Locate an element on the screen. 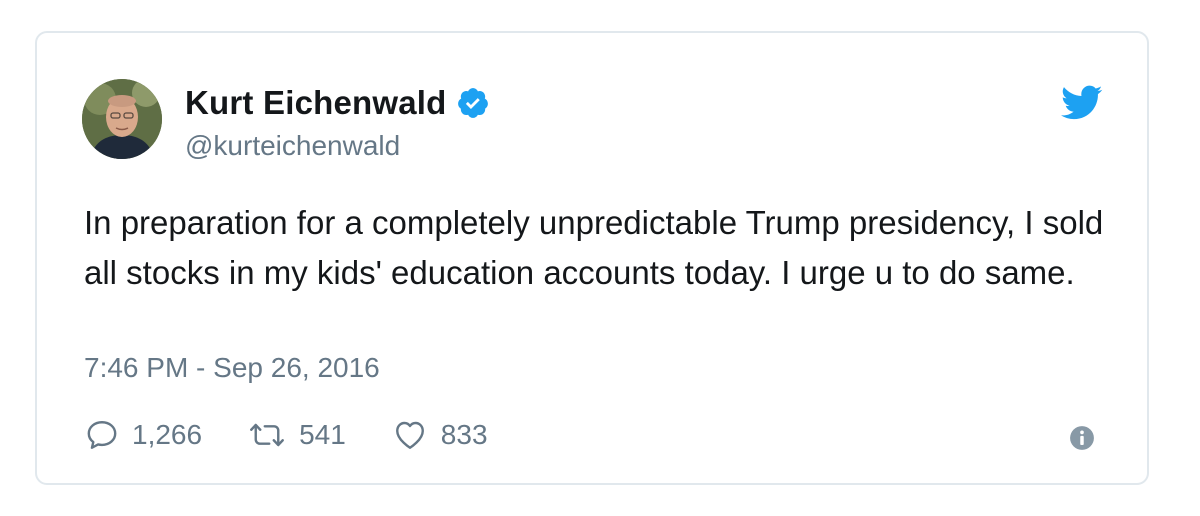 This screenshot has height=516, width=1200. like-button: 833 is located at coordinates (439, 435).